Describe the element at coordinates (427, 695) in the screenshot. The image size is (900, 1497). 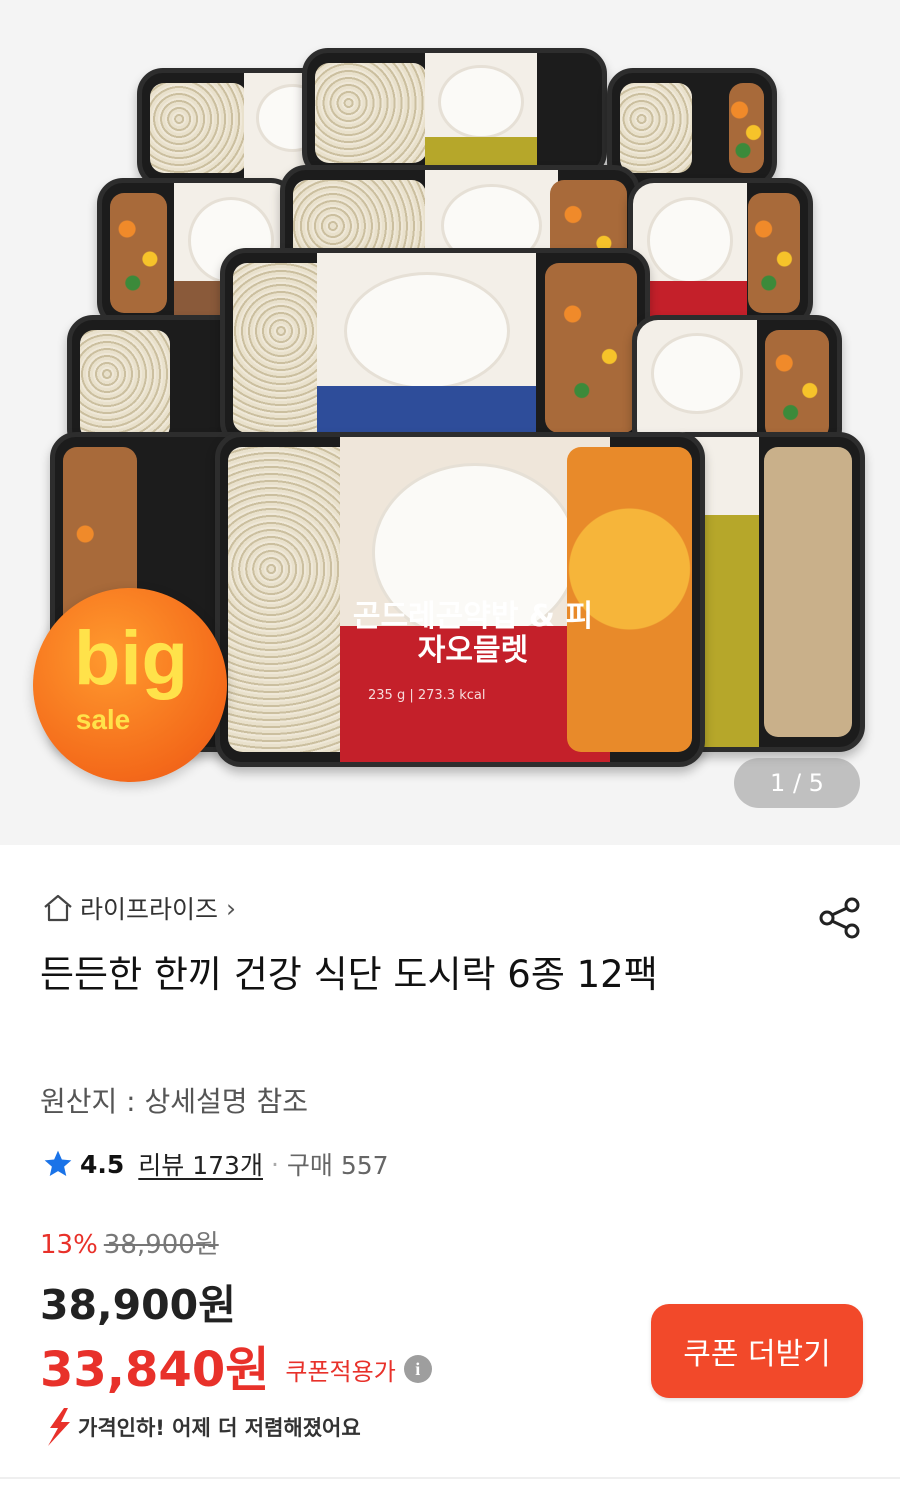
I see `main-product-spec: 235 g | 273.3 kcal` at that location.